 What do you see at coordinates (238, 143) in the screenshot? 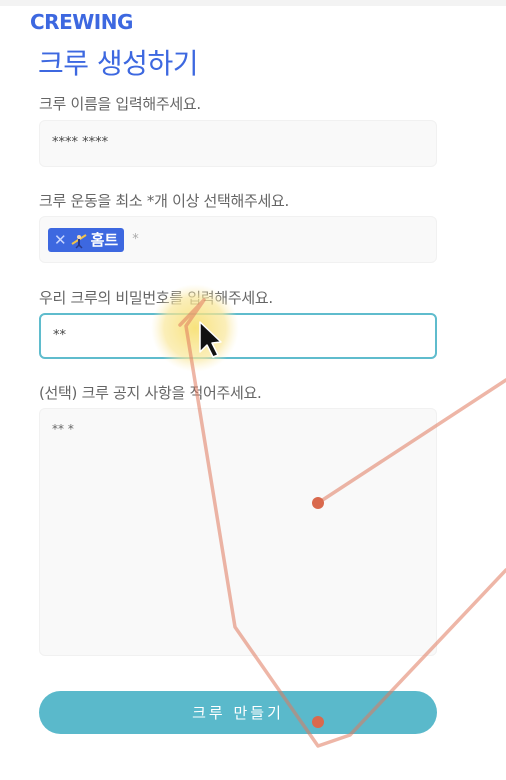
I see `crew-name-input: **** ****` at bounding box center [238, 143].